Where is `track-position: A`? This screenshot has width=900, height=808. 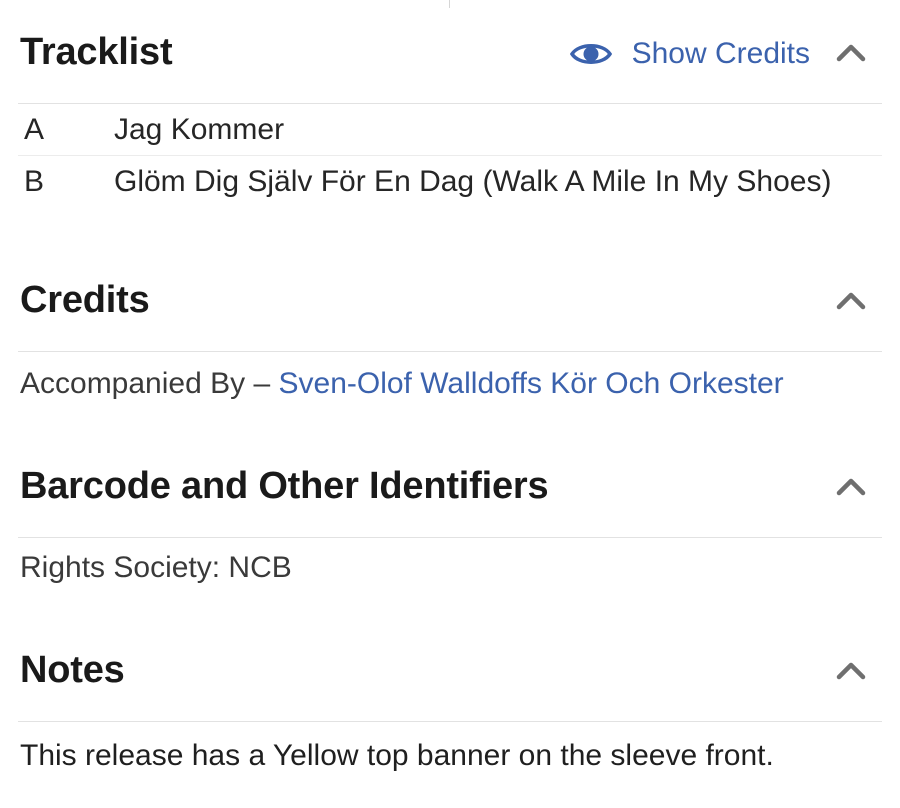 track-position: A is located at coordinates (34, 129).